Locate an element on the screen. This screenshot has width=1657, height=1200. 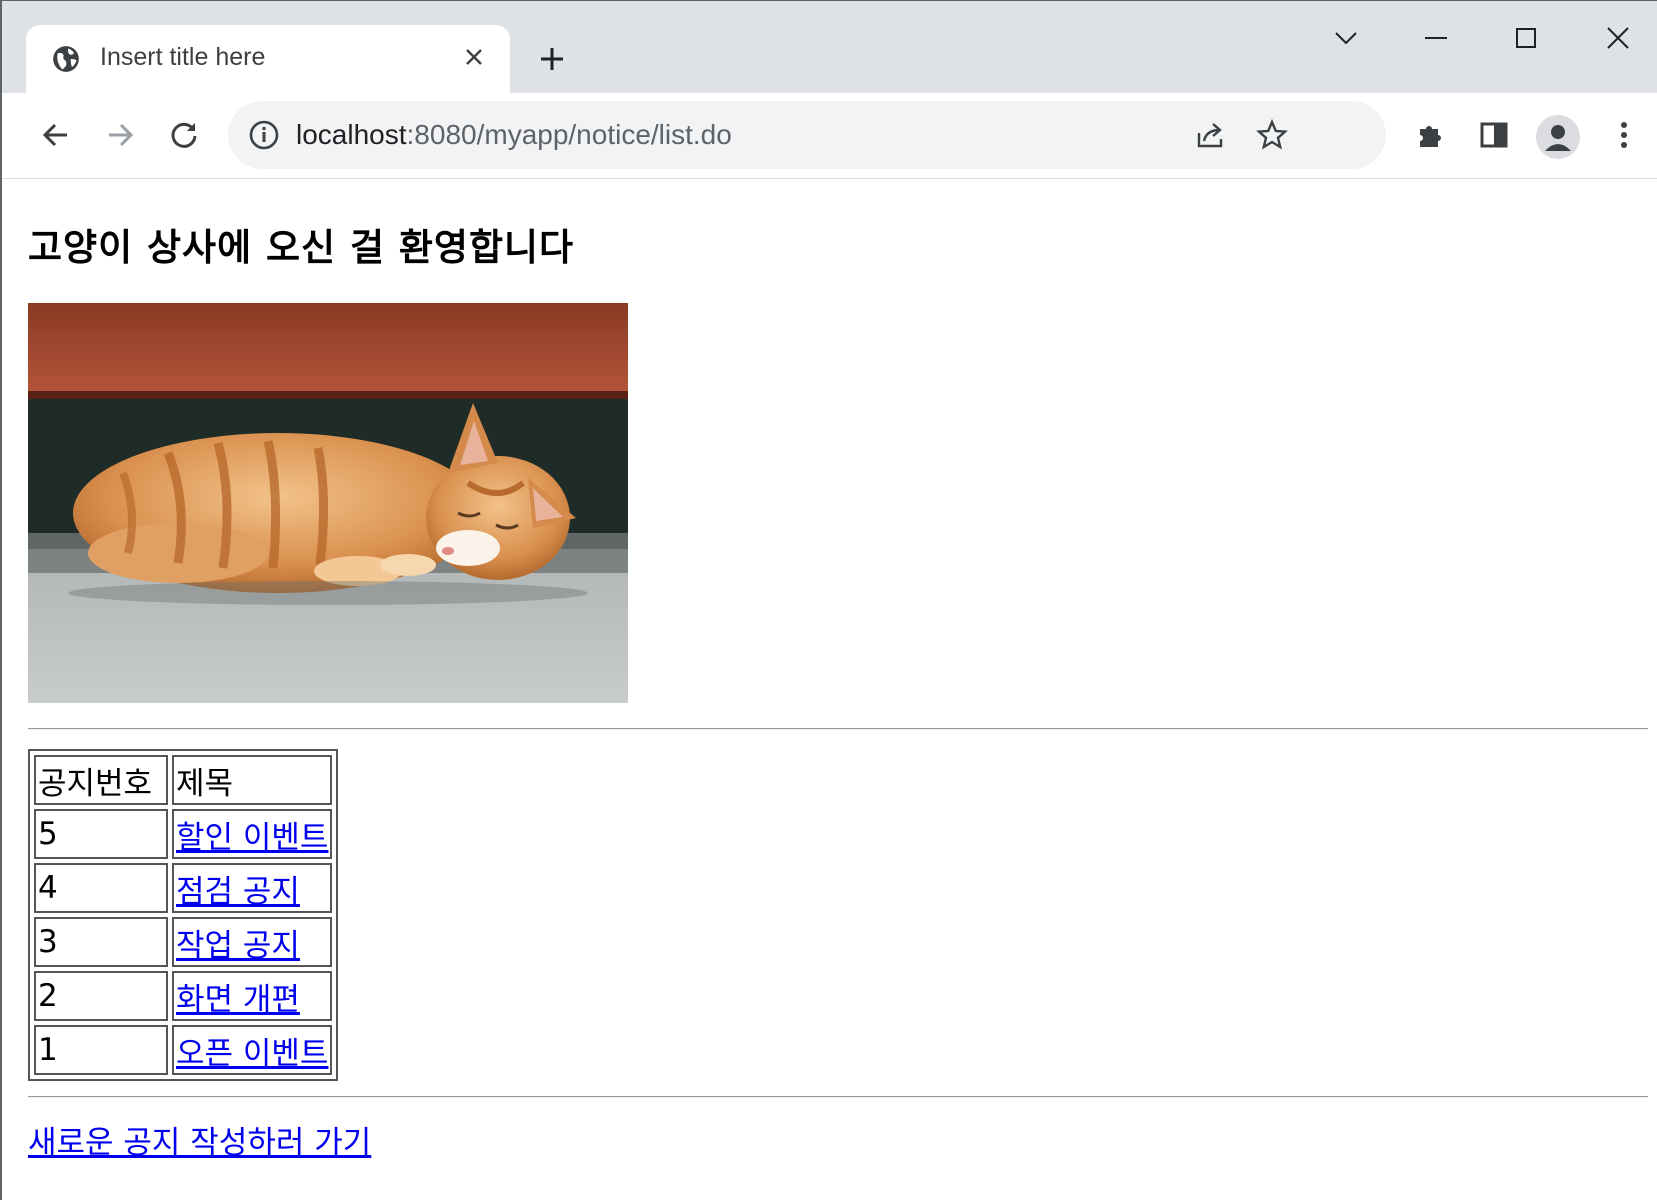
column-header-number: 공지번호 is located at coordinates (101, 780).